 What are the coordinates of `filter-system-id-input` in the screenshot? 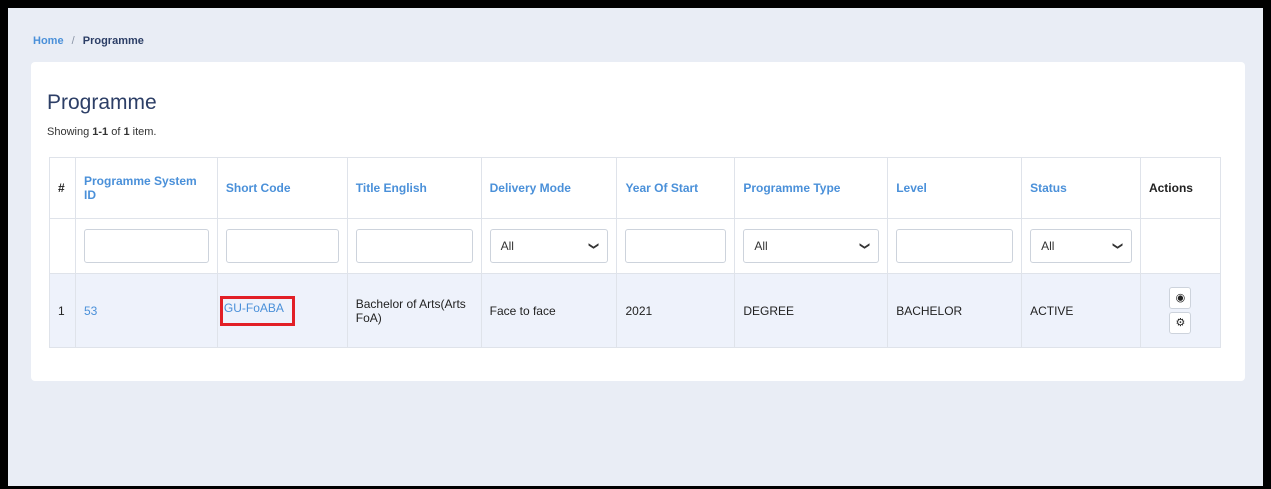 It's located at (146, 246).